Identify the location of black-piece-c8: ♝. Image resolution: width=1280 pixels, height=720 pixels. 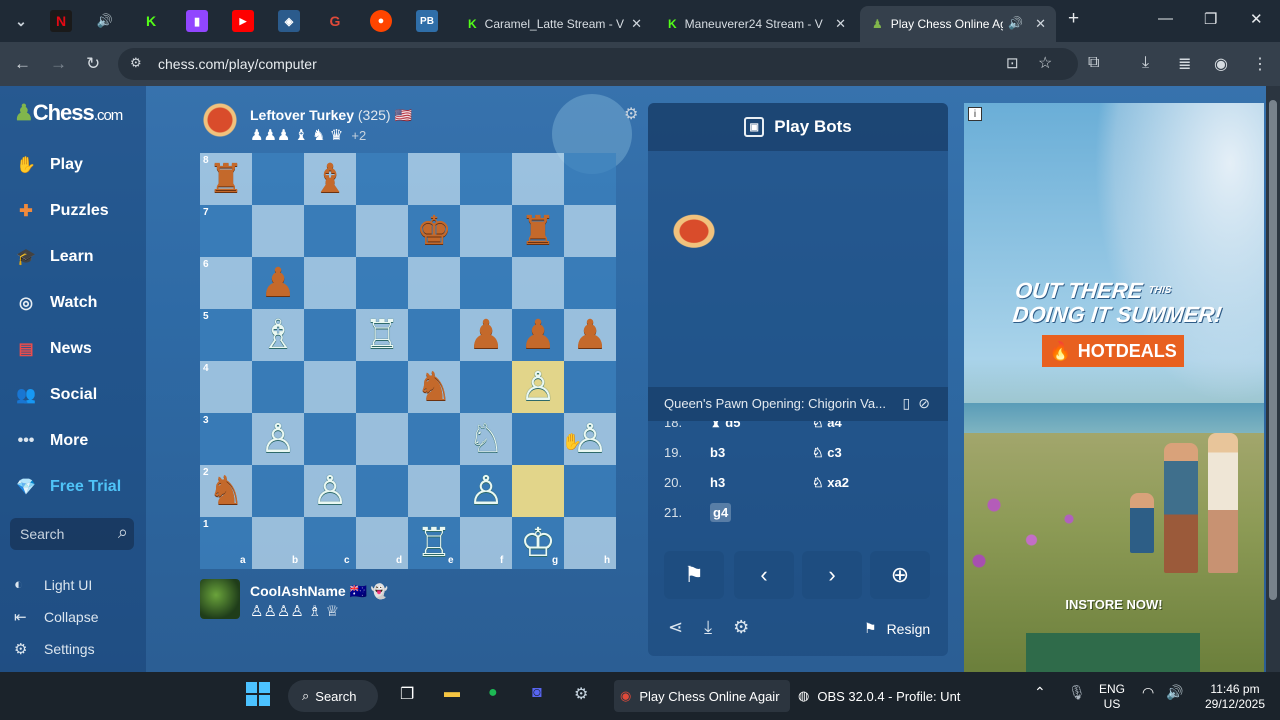
(330, 179).